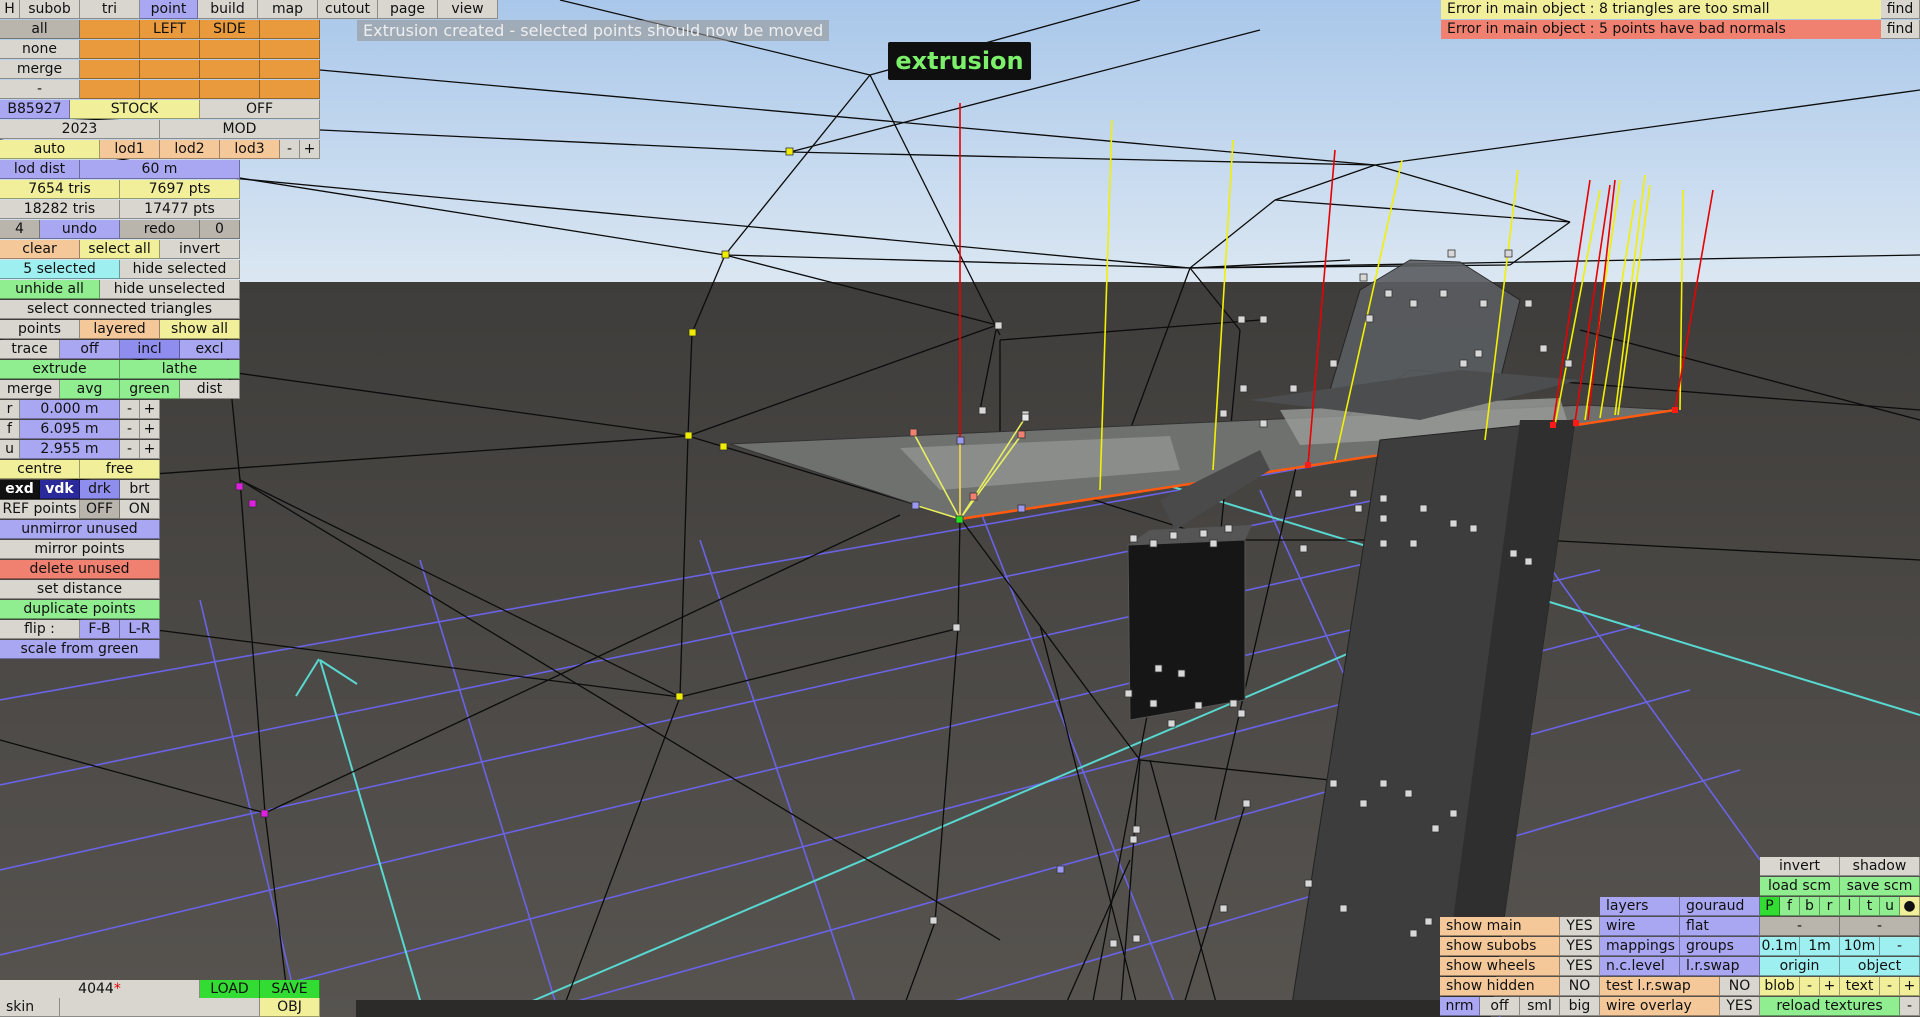 This screenshot has height=1017, width=1920. What do you see at coordinates (140, 489) in the screenshot?
I see `brt-button: brt` at bounding box center [140, 489].